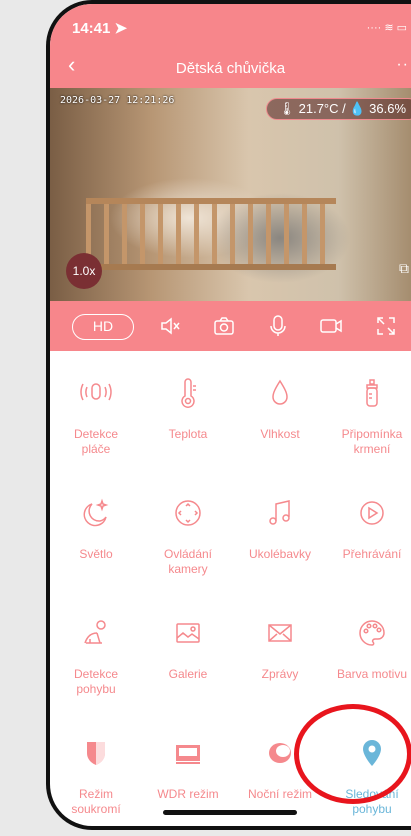 The width and height of the screenshot is (411, 836). I want to click on feature-wdr-mode: WDR režim, so click(188, 767).